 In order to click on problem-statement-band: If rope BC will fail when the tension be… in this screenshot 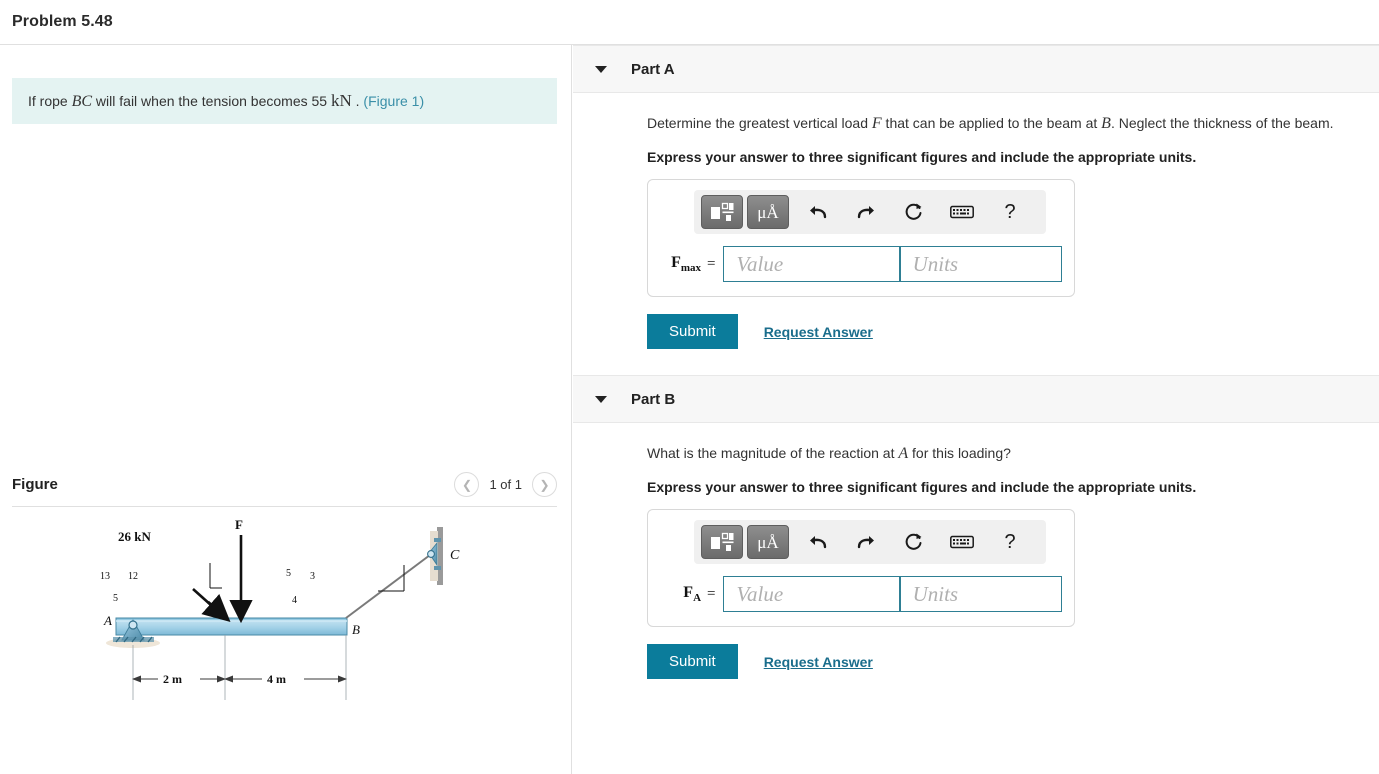, I will do `click(284, 101)`.